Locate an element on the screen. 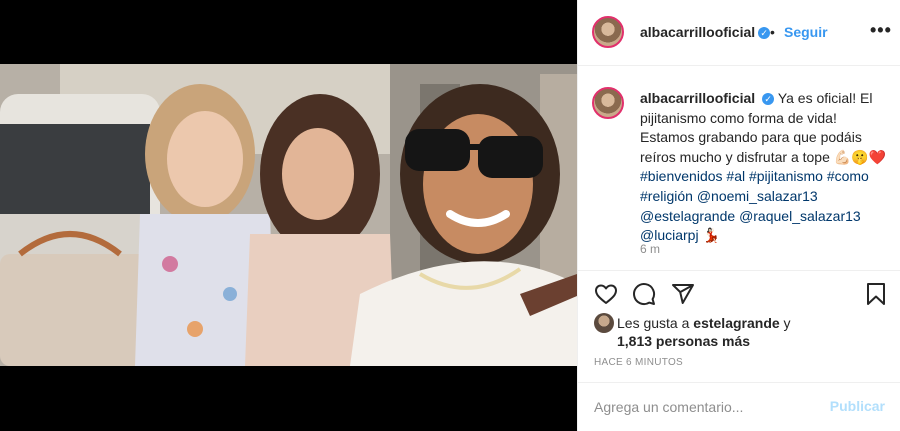 This screenshot has width=900, height=431. more-options-icon: ••• is located at coordinates (881, 30).